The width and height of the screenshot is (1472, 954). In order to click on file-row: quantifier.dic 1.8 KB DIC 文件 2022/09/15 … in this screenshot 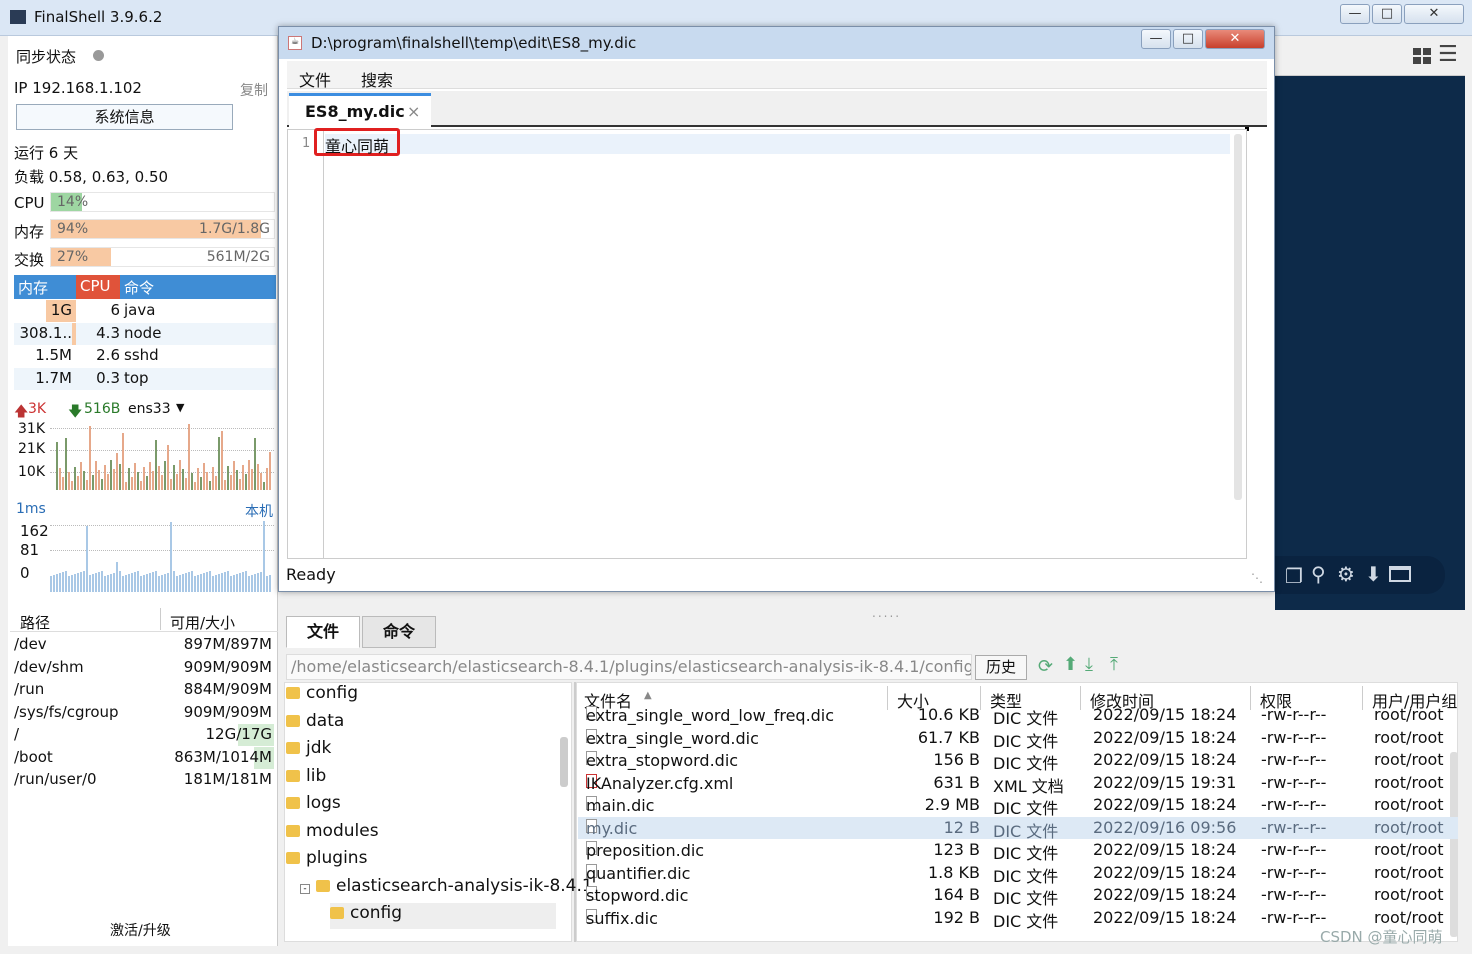, I will do `click(1018, 874)`.